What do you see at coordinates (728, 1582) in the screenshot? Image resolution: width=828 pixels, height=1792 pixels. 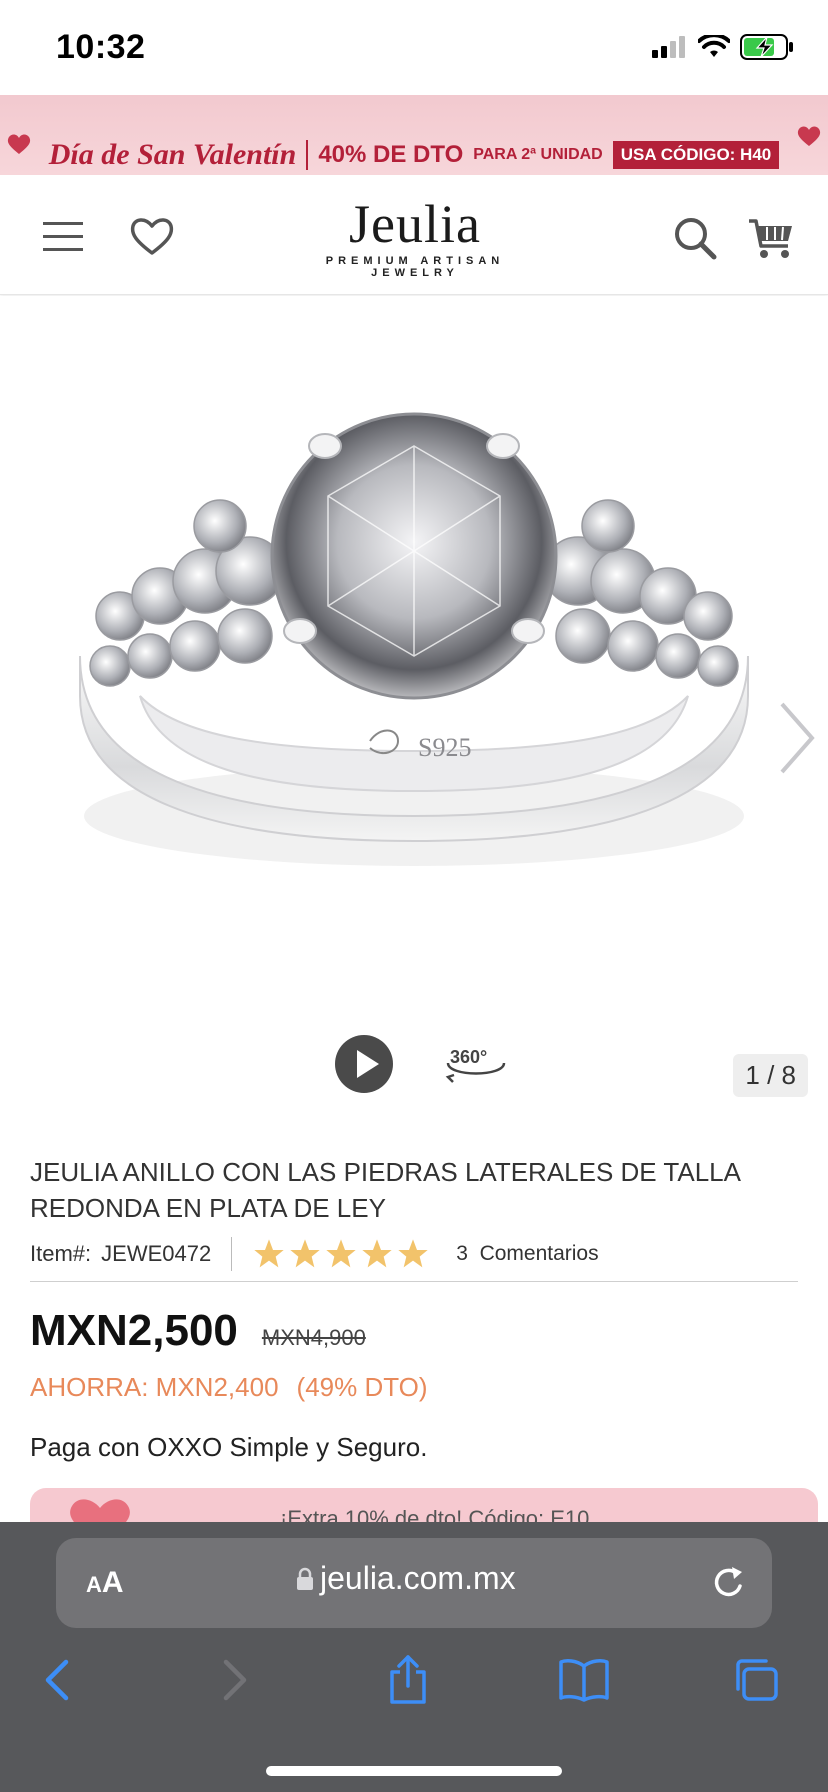 I see `reload-icon` at bounding box center [728, 1582].